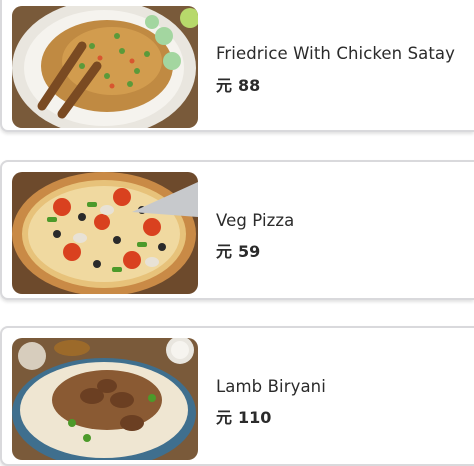 The image size is (474, 466). I want to click on price-value: 59, so click(249, 251).